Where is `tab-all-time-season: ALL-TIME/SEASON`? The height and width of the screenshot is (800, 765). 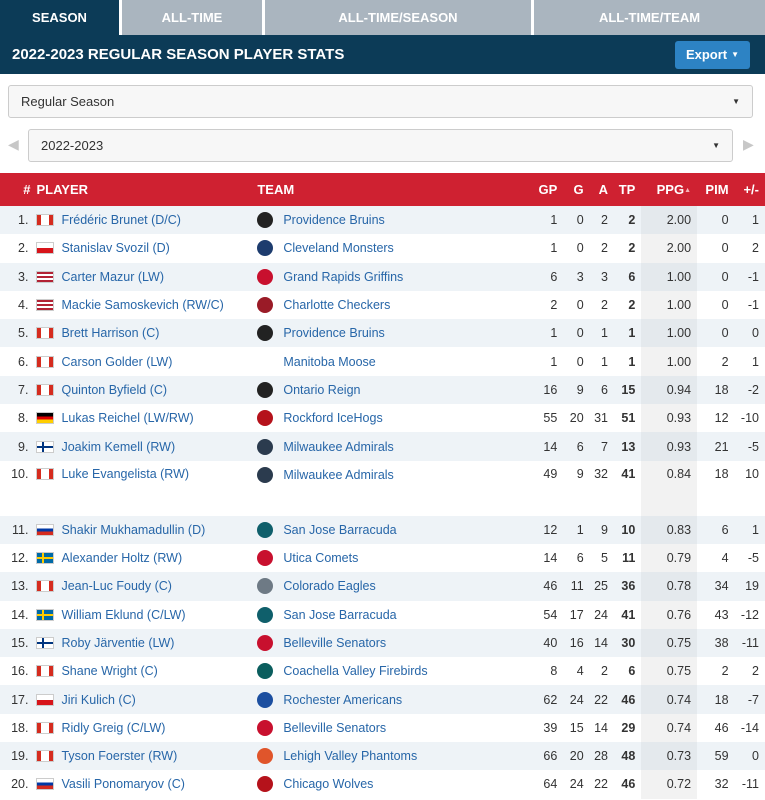
tab-all-time-season: ALL-TIME/SEASON is located at coordinates (398, 17).